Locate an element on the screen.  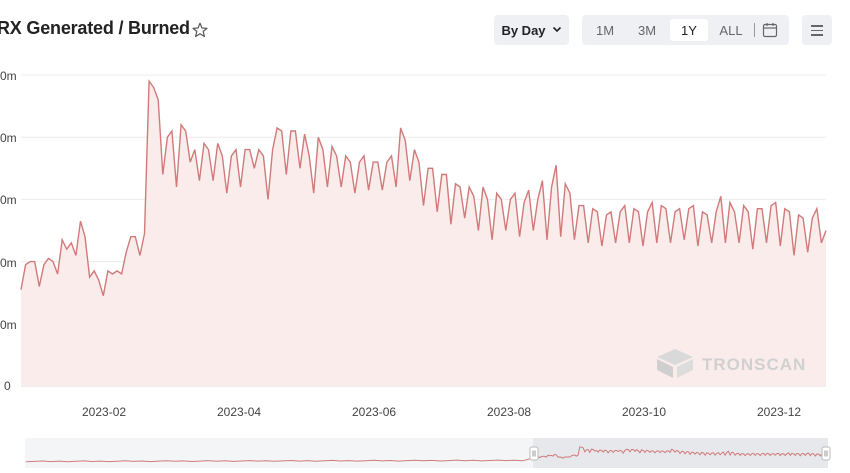
range-navigator is located at coordinates (428, 453).